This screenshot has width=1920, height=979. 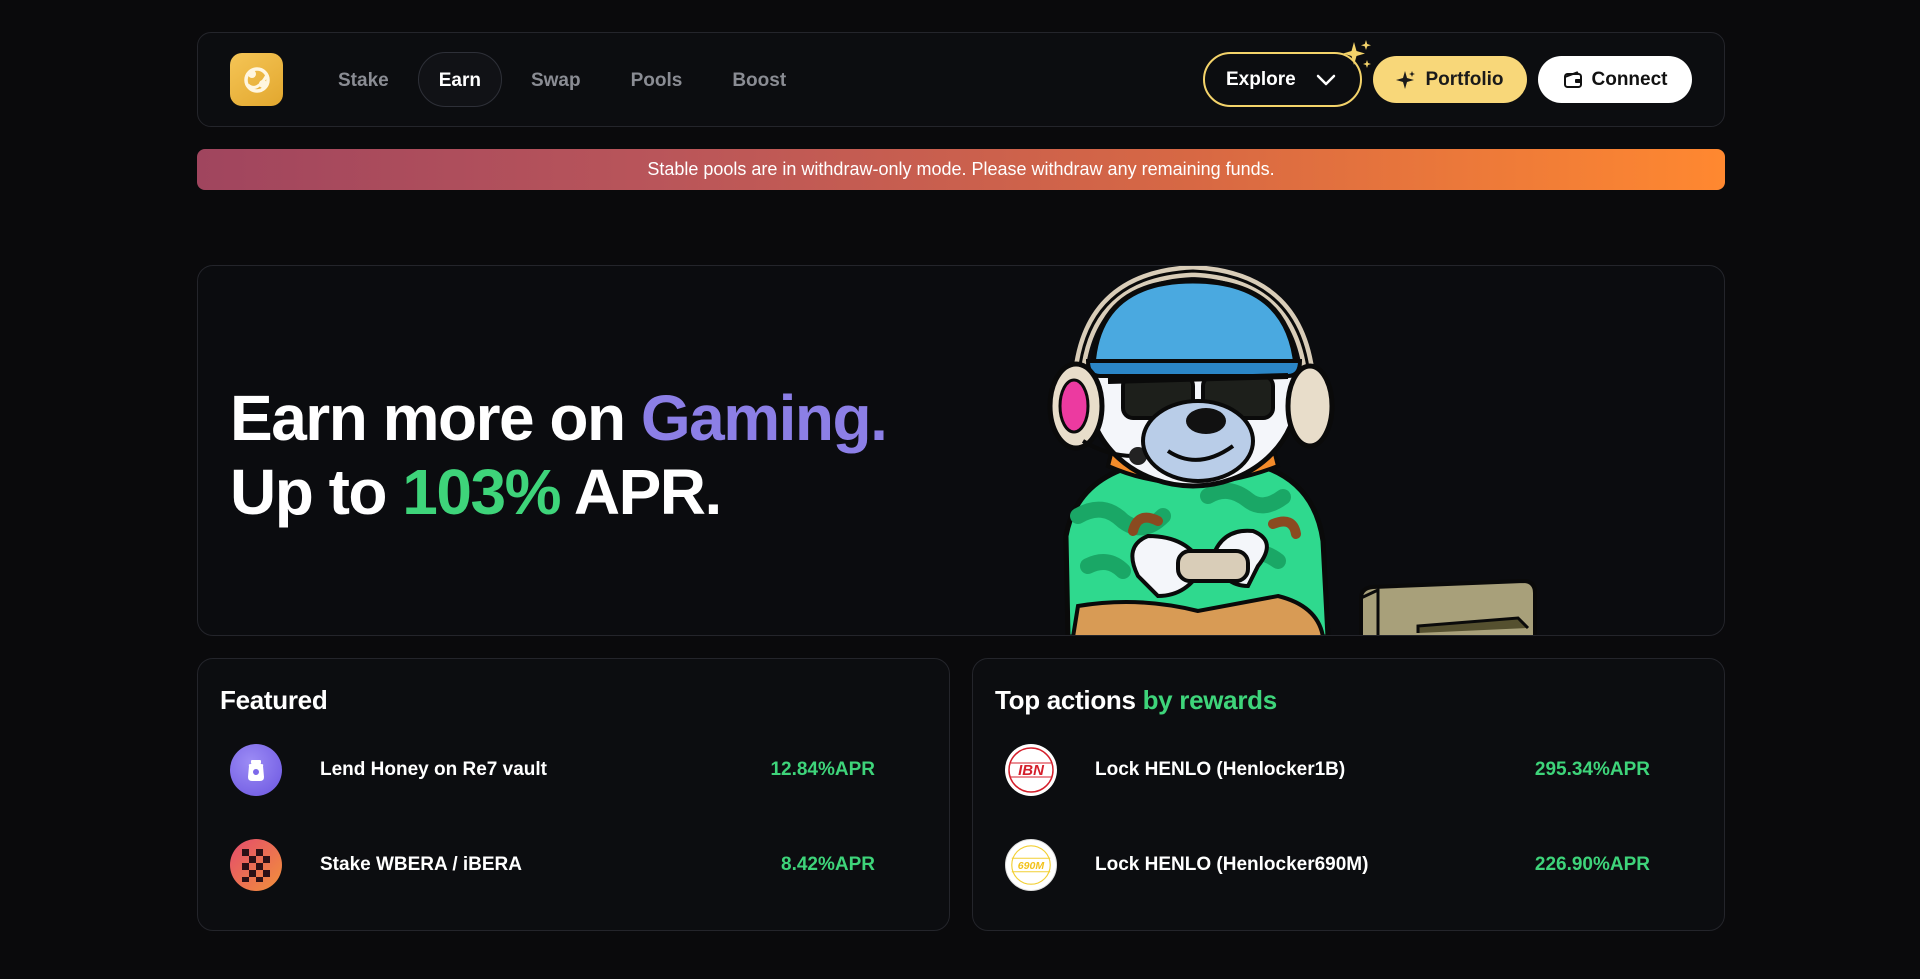 I want to click on nav-link-swap: Swap, so click(x=556, y=79).